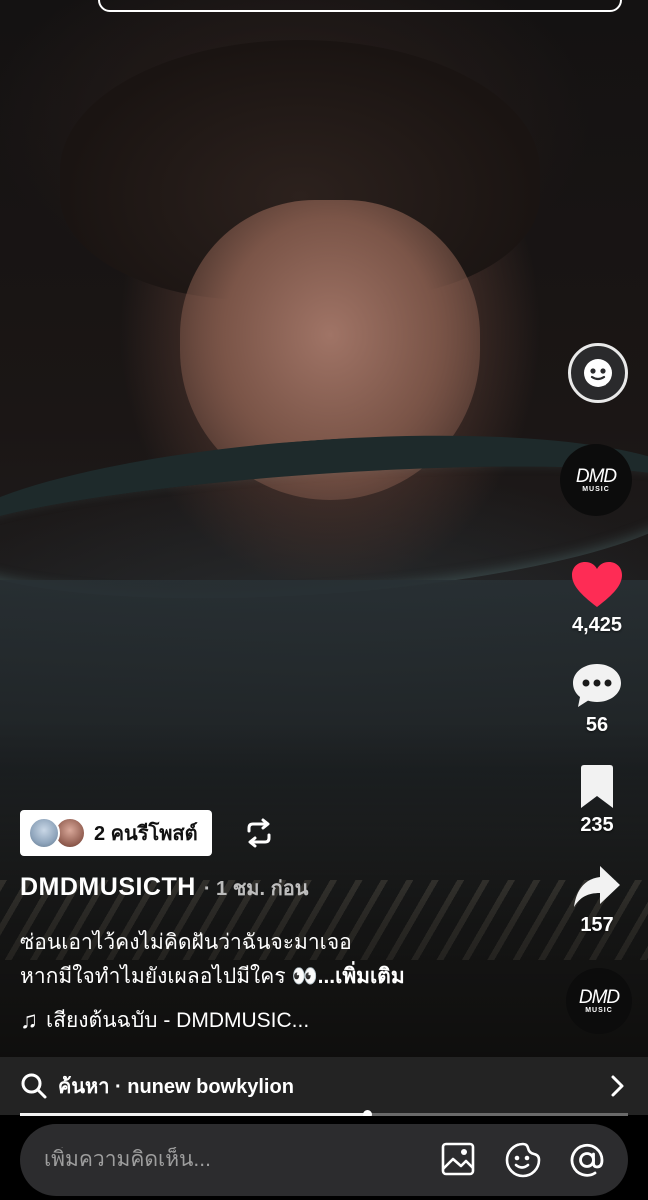 The width and height of the screenshot is (648, 1200). I want to click on ai-chat-button, so click(598, 373).